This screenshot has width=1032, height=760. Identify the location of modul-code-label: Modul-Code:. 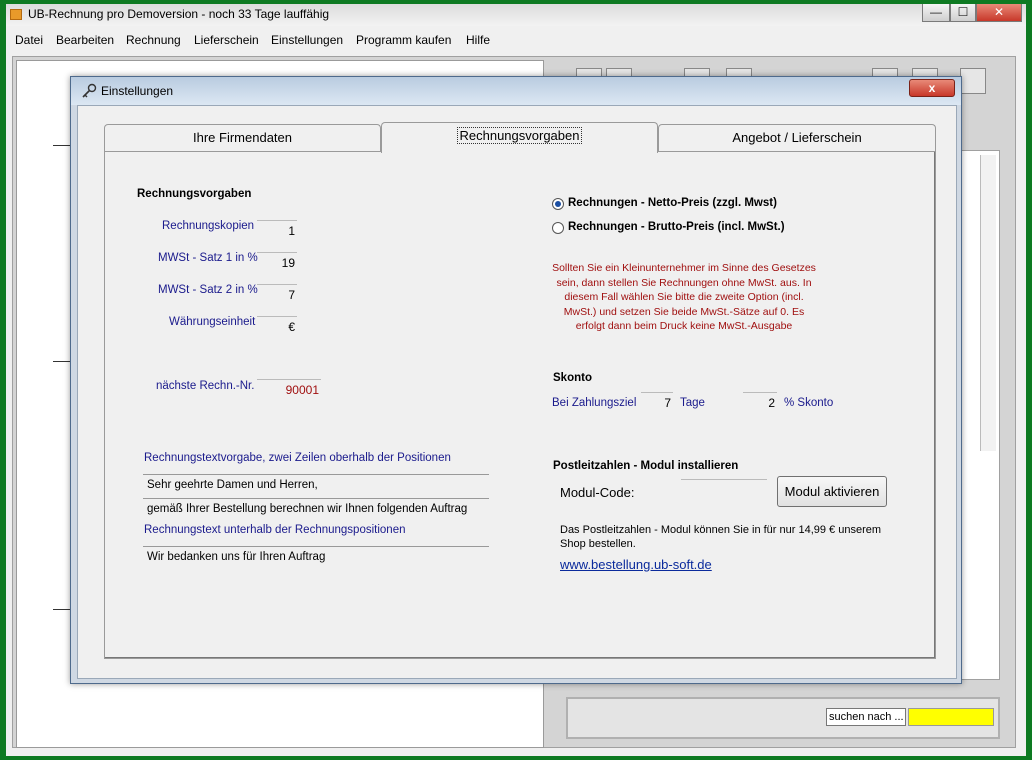
(597, 492).